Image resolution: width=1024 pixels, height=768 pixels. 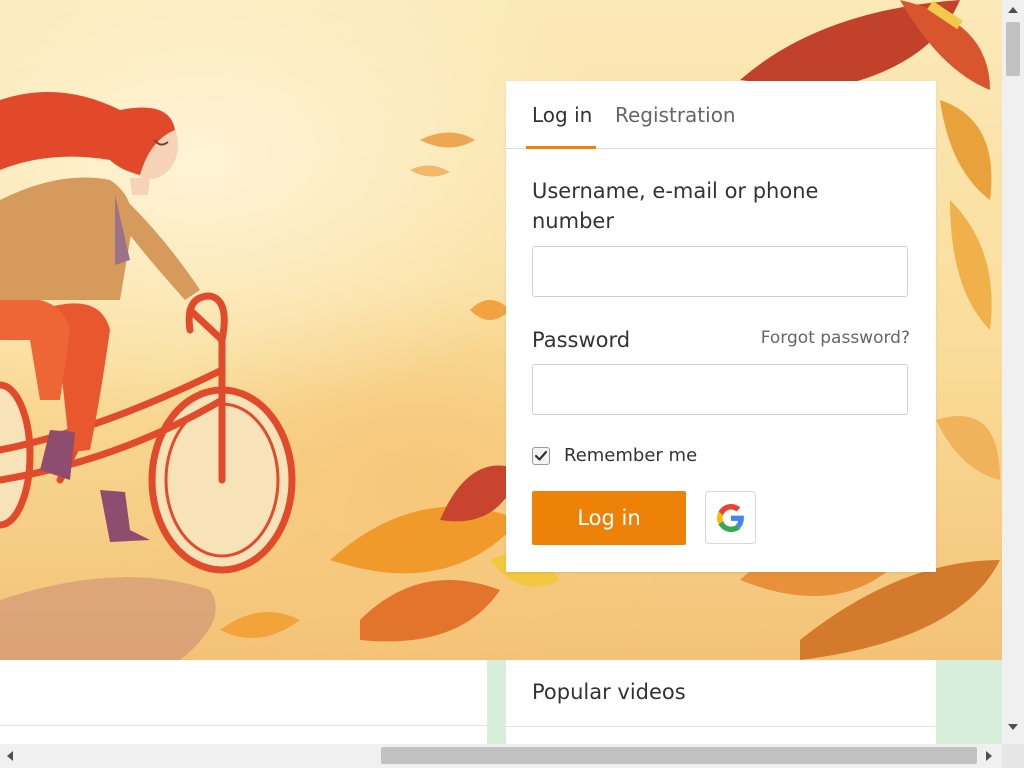 What do you see at coordinates (561, 147) in the screenshot?
I see `active-tab-indicator` at bounding box center [561, 147].